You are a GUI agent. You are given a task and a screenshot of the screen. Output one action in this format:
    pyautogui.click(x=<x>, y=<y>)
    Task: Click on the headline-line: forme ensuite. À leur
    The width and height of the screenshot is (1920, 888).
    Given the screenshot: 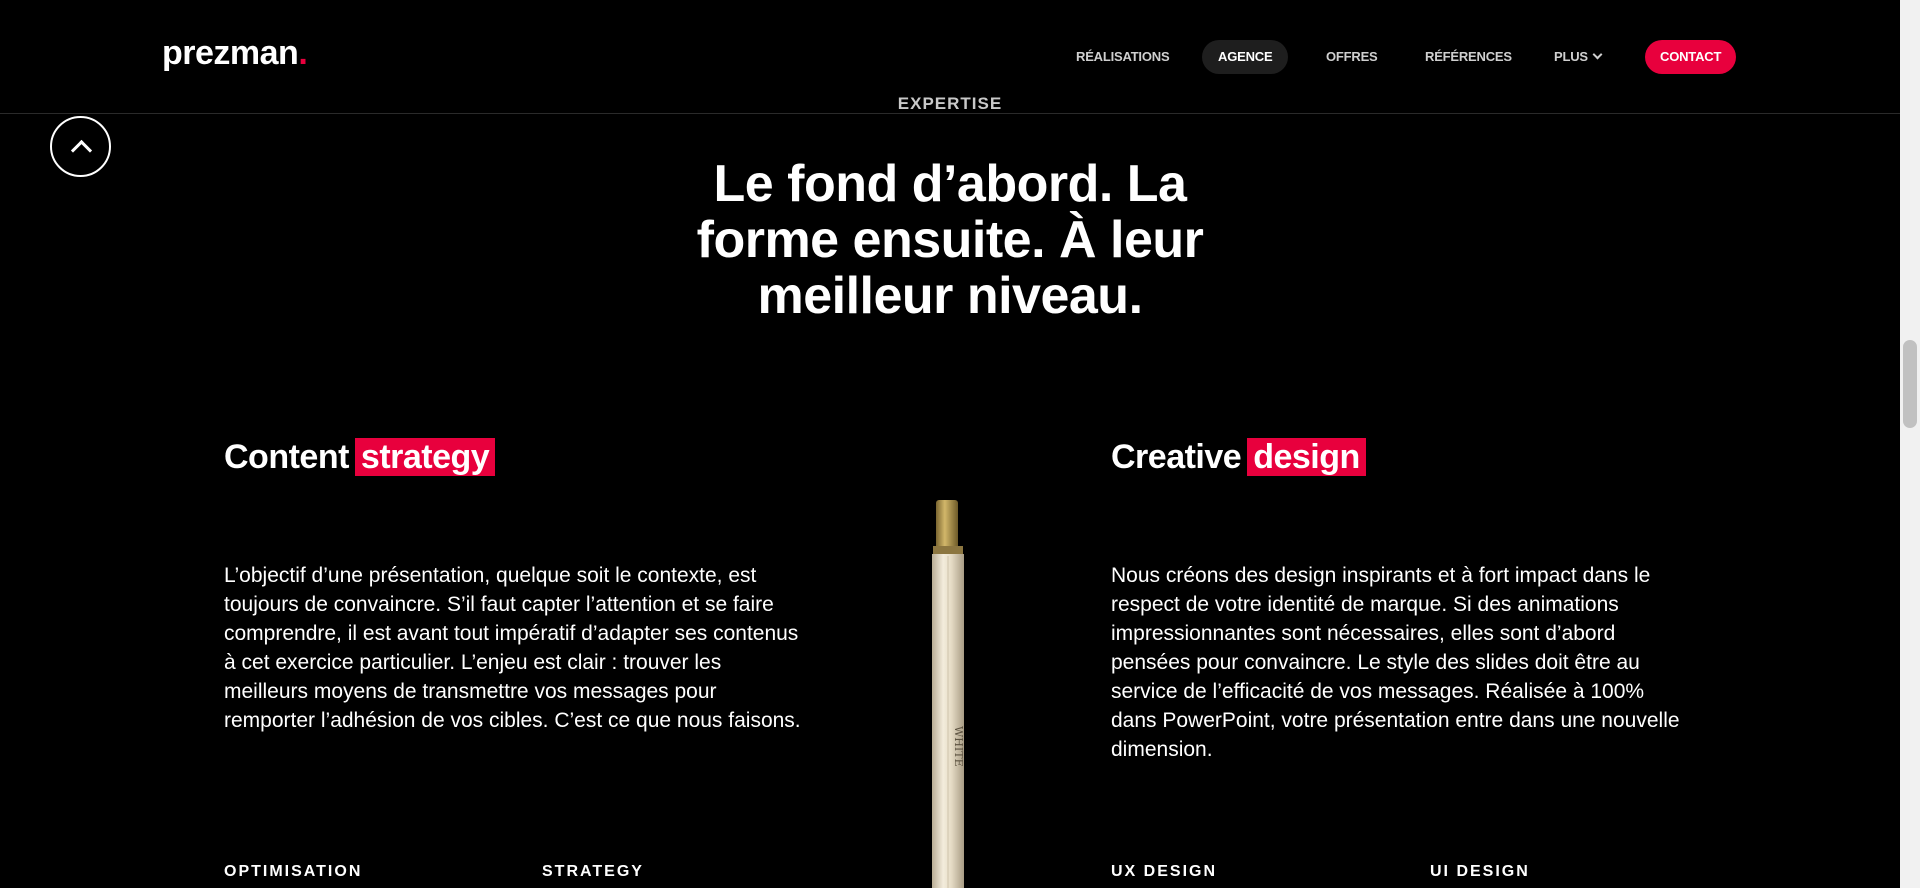 What is the action you would take?
    pyautogui.click(x=950, y=240)
    